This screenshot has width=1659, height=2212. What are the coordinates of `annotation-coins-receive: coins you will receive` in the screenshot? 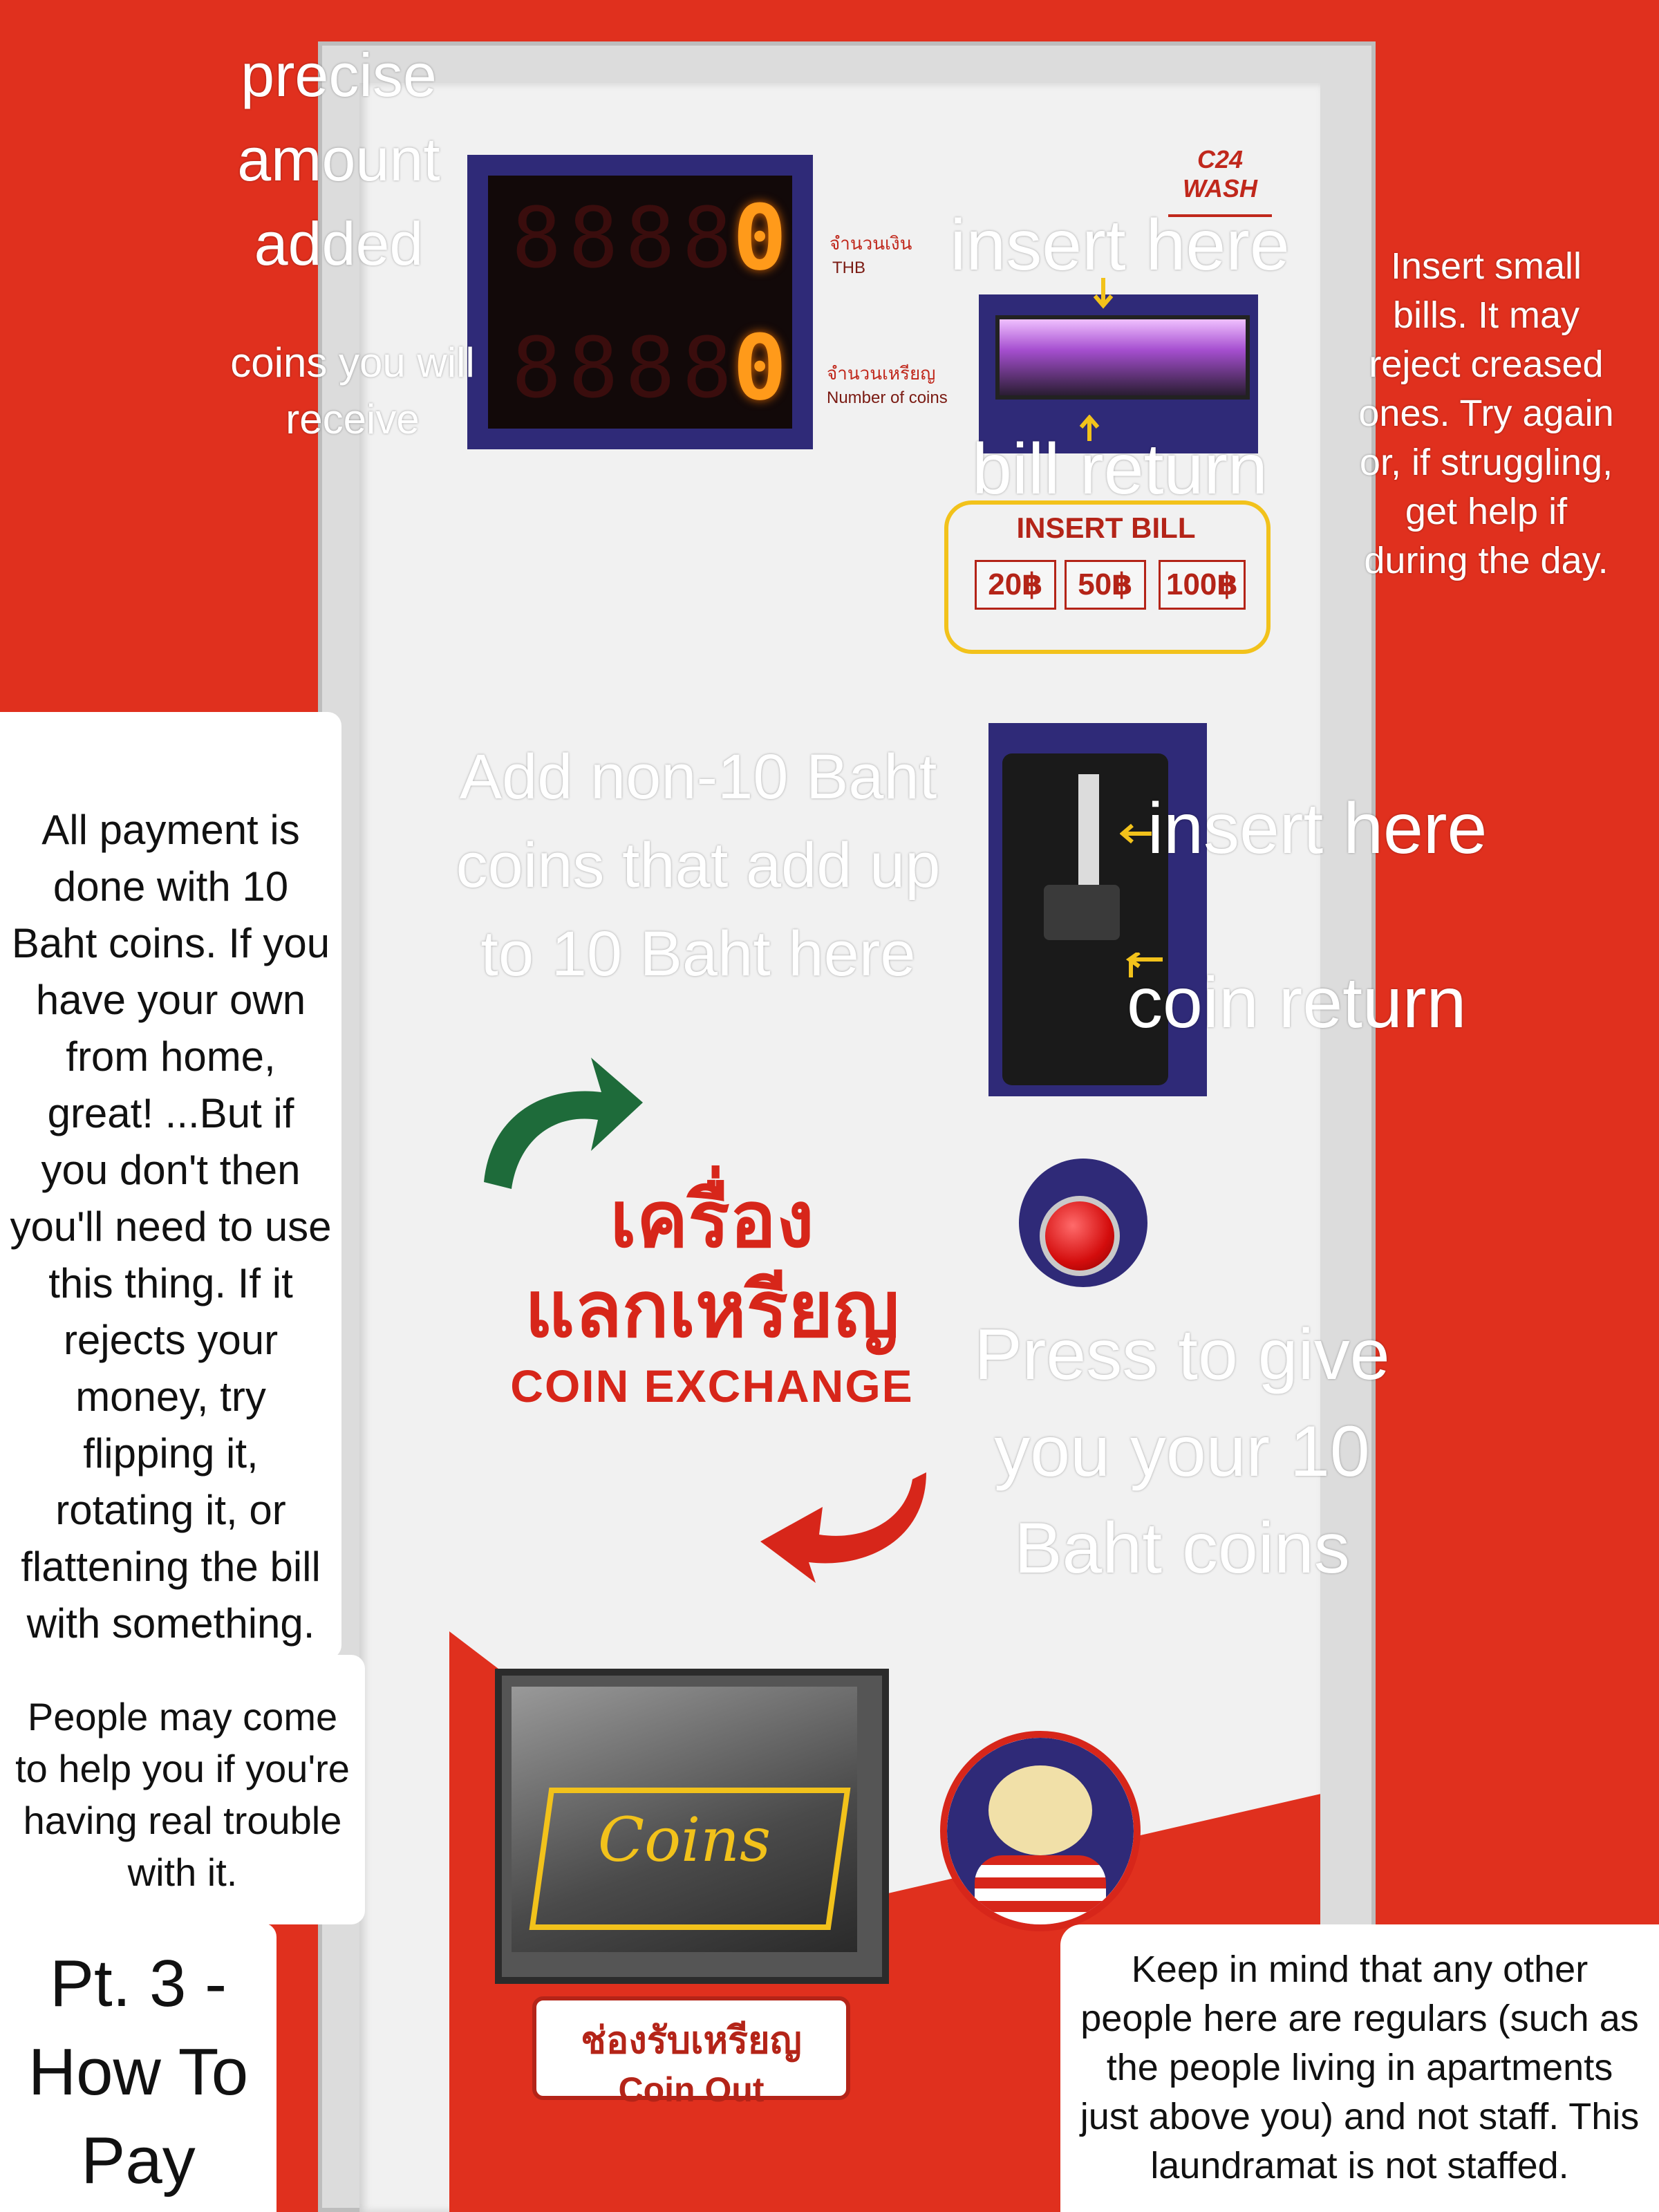 It's located at (352, 391).